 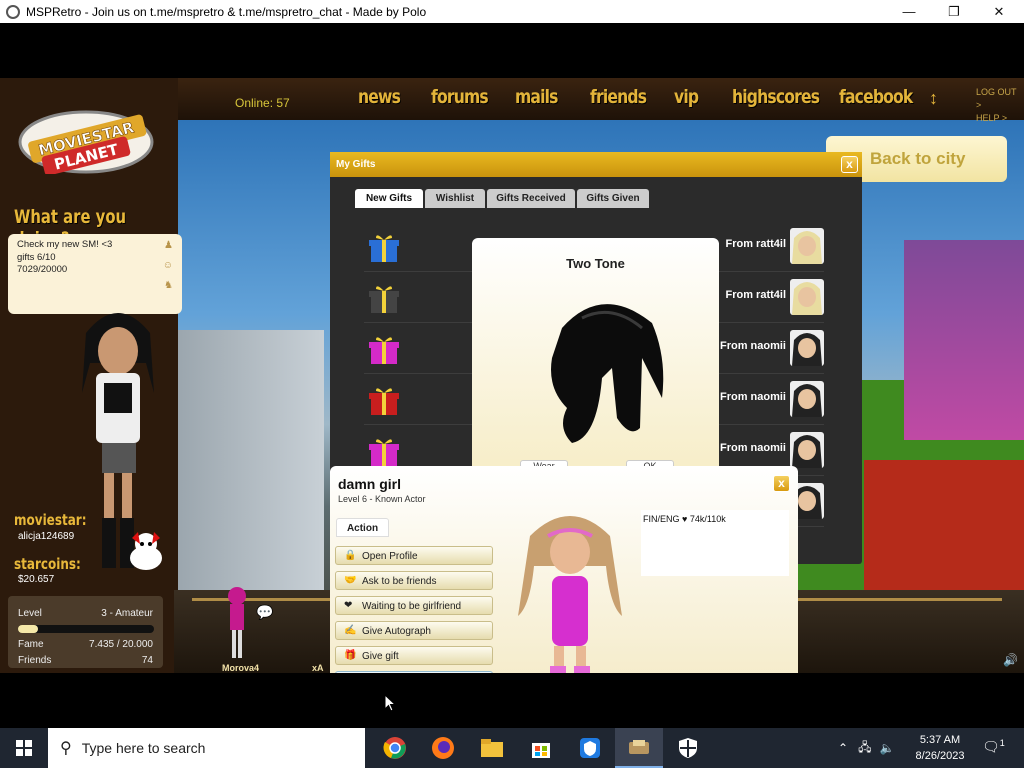 What do you see at coordinates (541, 748) in the screenshot?
I see `microsoft-store-icon` at bounding box center [541, 748].